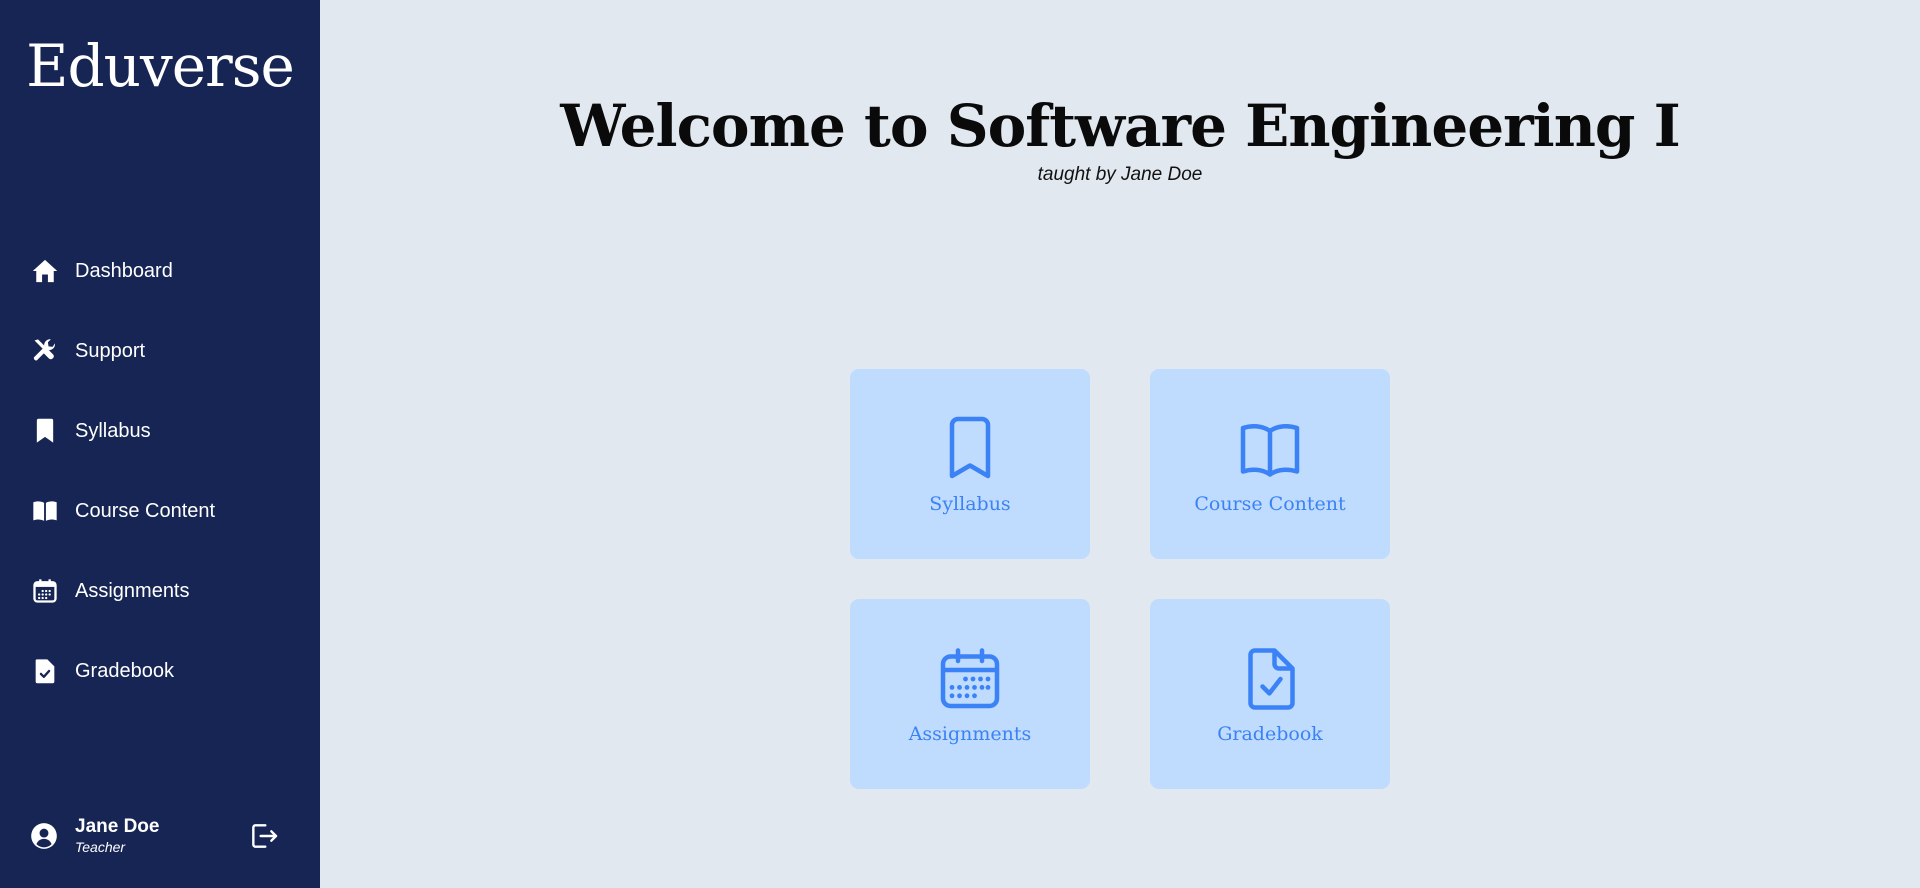  I want to click on sidebar-item-label: Support, so click(110, 350).